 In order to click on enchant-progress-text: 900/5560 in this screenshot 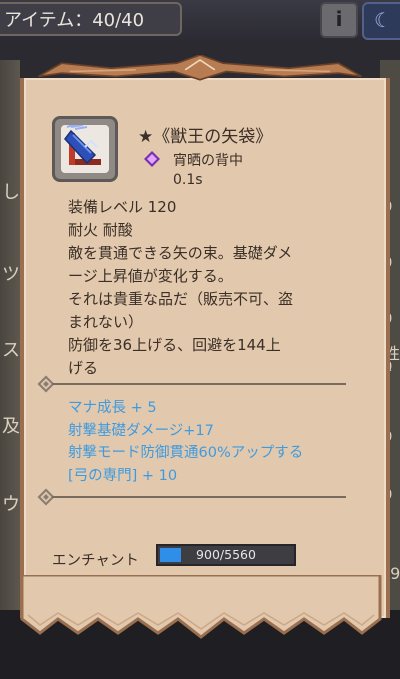, I will do `click(226, 554)`.